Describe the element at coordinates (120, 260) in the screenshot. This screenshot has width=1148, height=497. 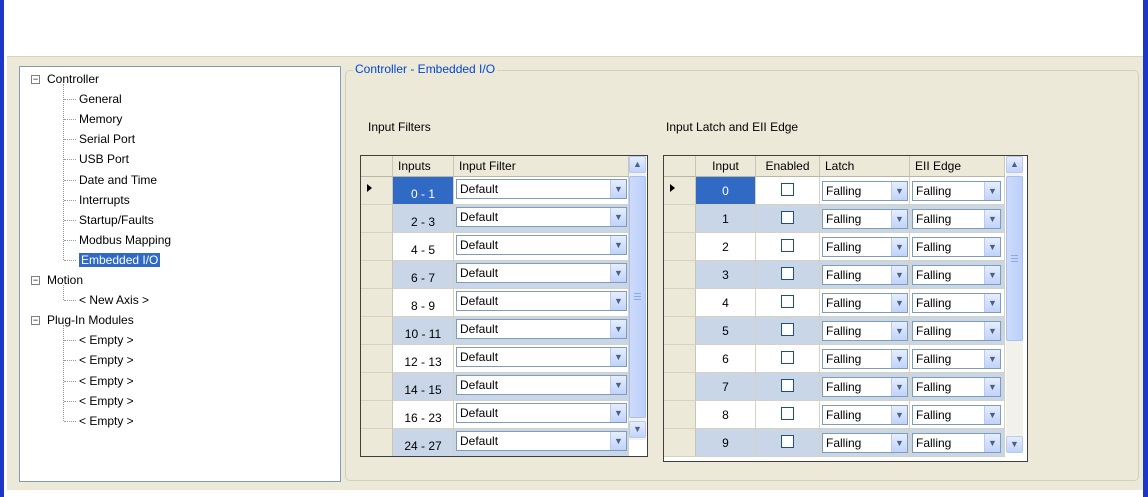
I see `tree-node-embedded-i-o: Embedded I/O` at that location.